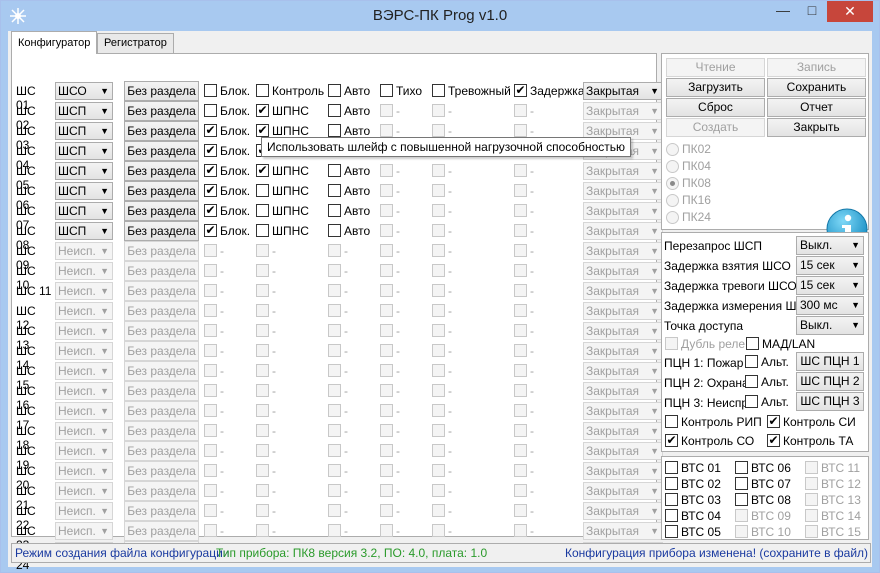 The image size is (880, 573). Describe the element at coordinates (751, 381) in the screenshot. I see `pcn2-alt-checkbox` at that location.